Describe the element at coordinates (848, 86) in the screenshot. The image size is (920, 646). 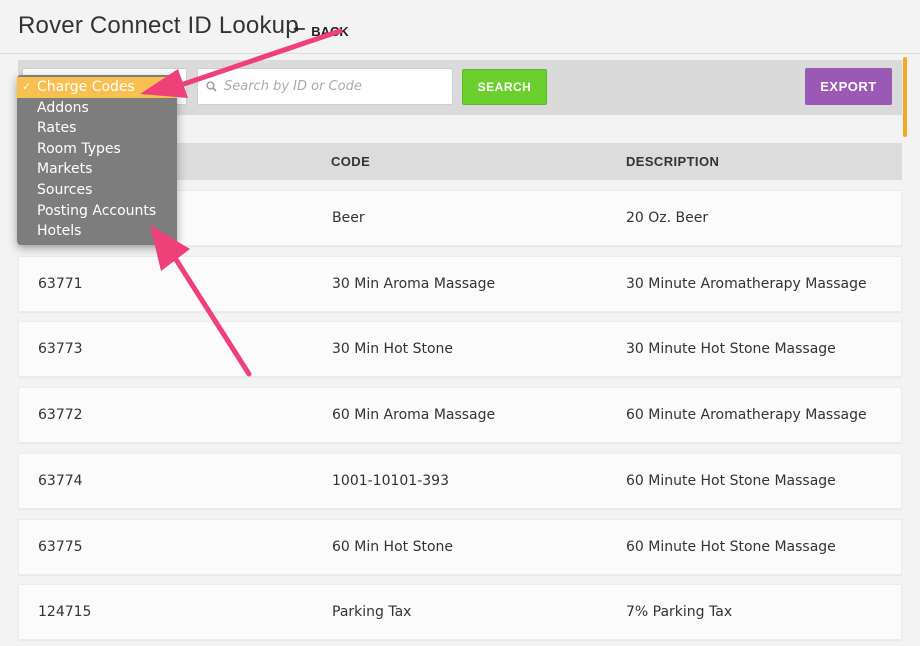
I see `export-button: EXPORT` at that location.